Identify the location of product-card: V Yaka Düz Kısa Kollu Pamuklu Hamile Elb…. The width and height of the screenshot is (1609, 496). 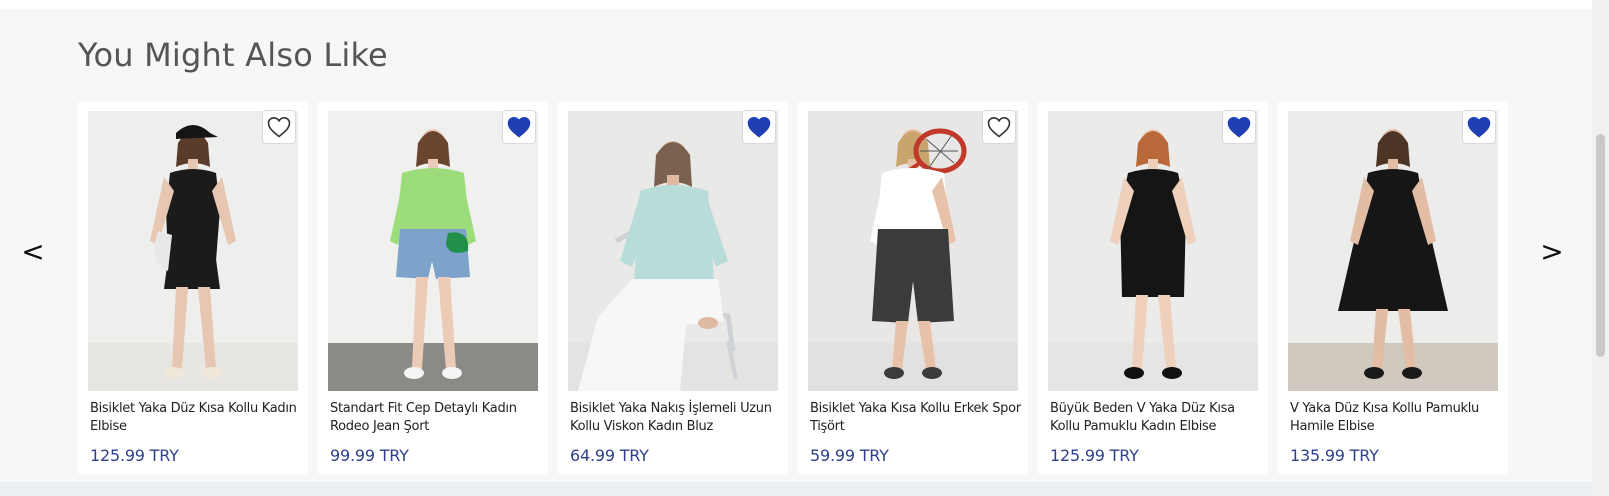
(1393, 288).